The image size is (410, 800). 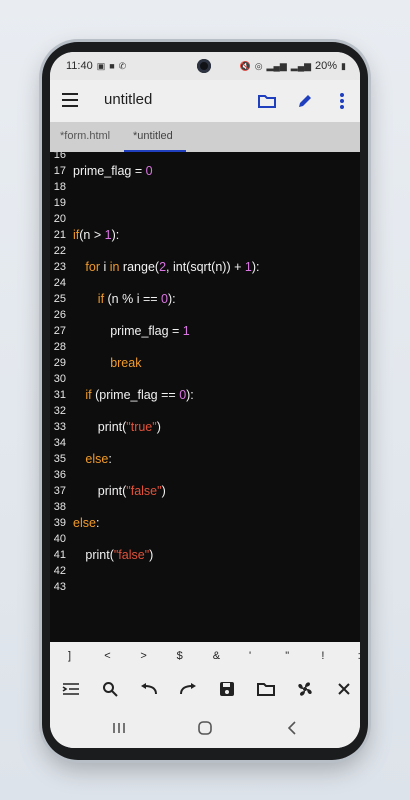 I want to click on code-line: 40, so click(x=205, y=539).